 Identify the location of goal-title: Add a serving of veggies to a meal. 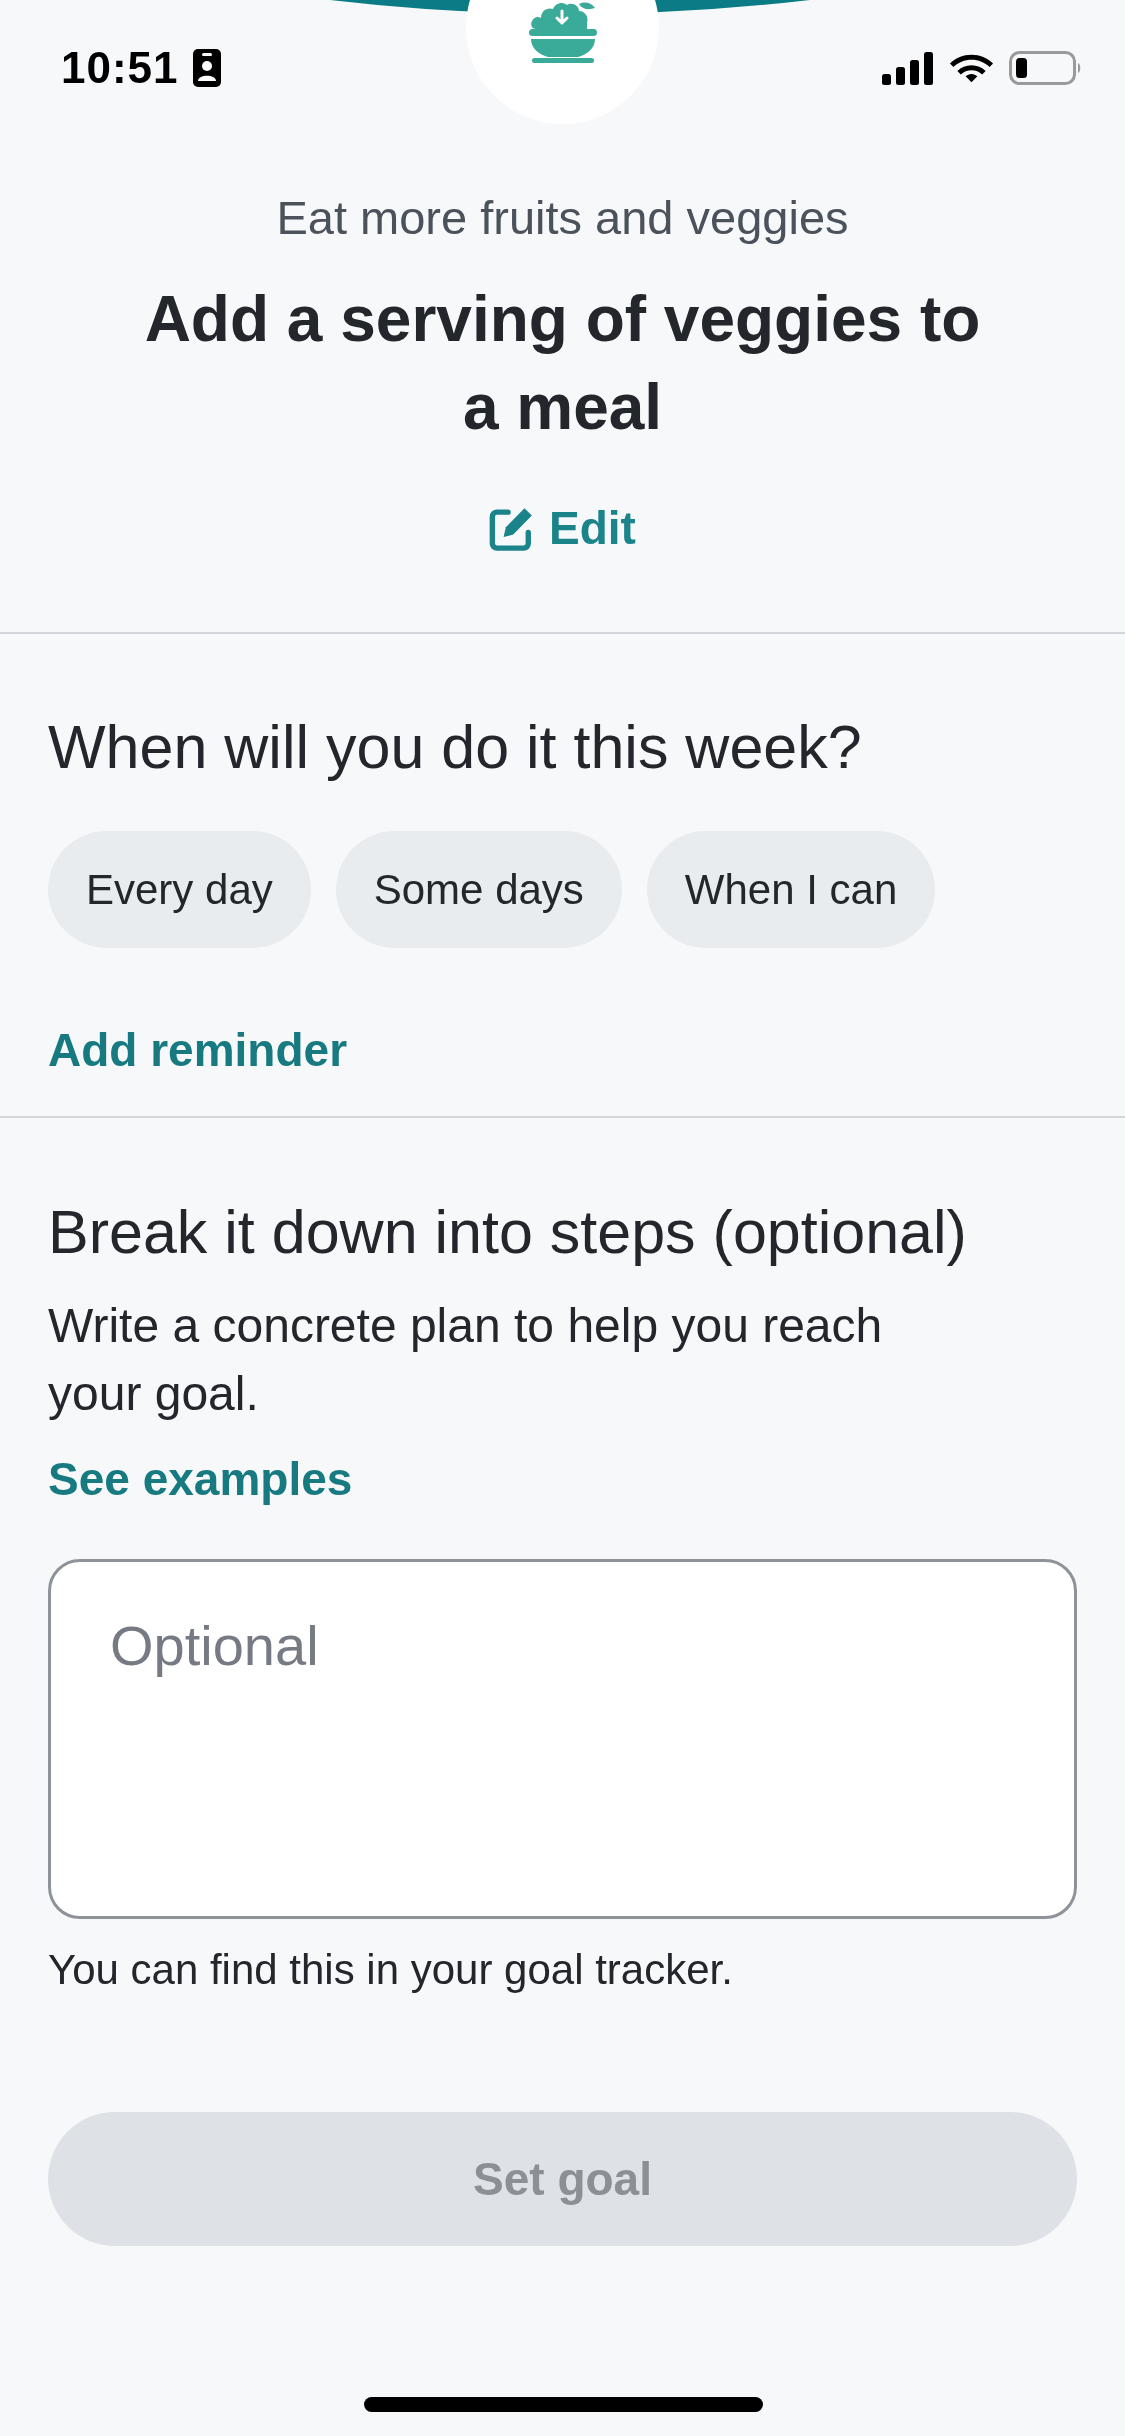
(562, 363).